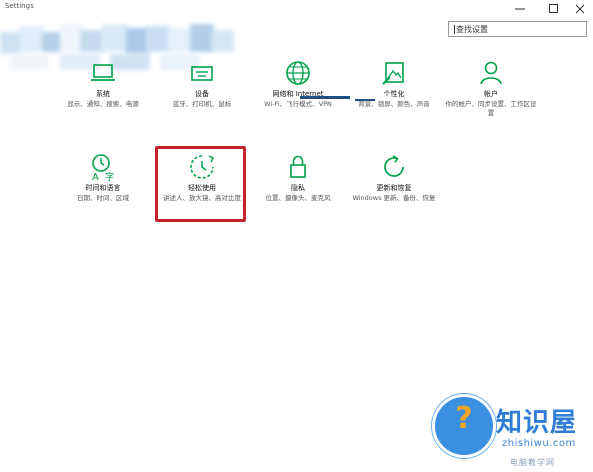 This screenshot has width=593, height=472. I want to click on close-button, so click(579, 8).